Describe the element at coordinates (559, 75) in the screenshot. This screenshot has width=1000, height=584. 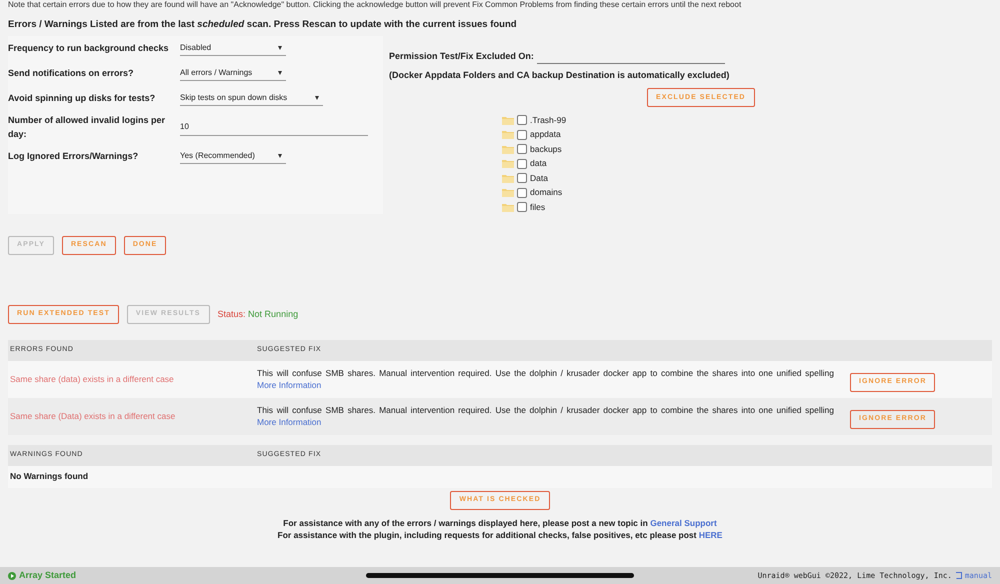
I see `exclusion-note: (Docker Appdata Folders and CA backup Destination is automatically excluded)` at that location.